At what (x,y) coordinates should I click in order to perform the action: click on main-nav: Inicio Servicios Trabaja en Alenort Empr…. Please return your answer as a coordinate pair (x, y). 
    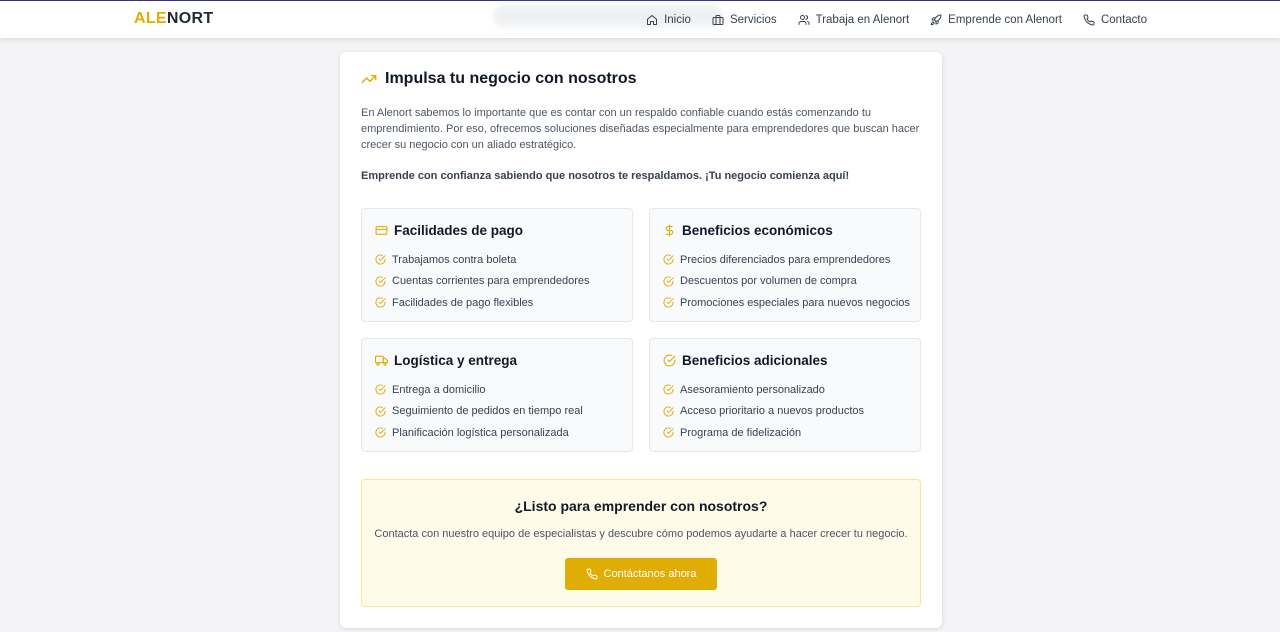
    Looking at the image, I should click on (896, 20).